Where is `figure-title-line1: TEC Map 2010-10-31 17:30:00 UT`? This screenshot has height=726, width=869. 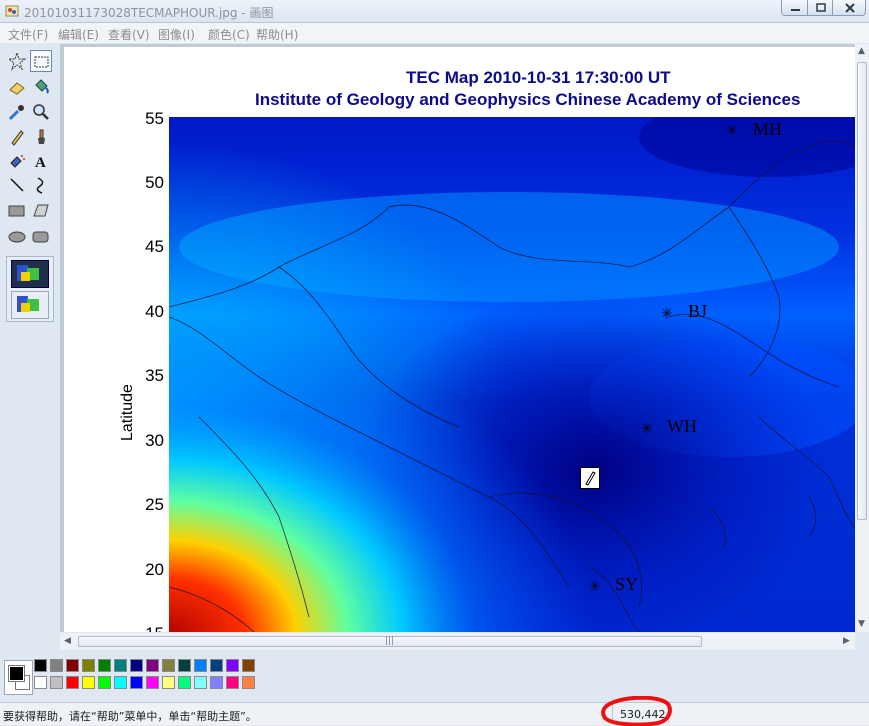 figure-title-line1: TEC Map 2010-10-31 17:30:00 UT is located at coordinates (538, 77).